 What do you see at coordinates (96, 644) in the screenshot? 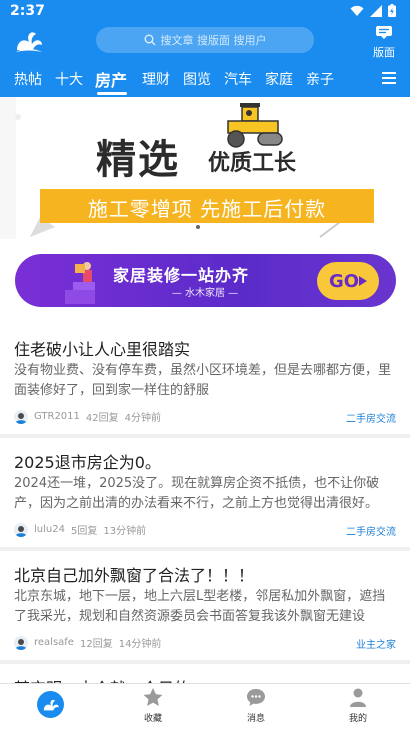
I see `post-replies: 12回复` at bounding box center [96, 644].